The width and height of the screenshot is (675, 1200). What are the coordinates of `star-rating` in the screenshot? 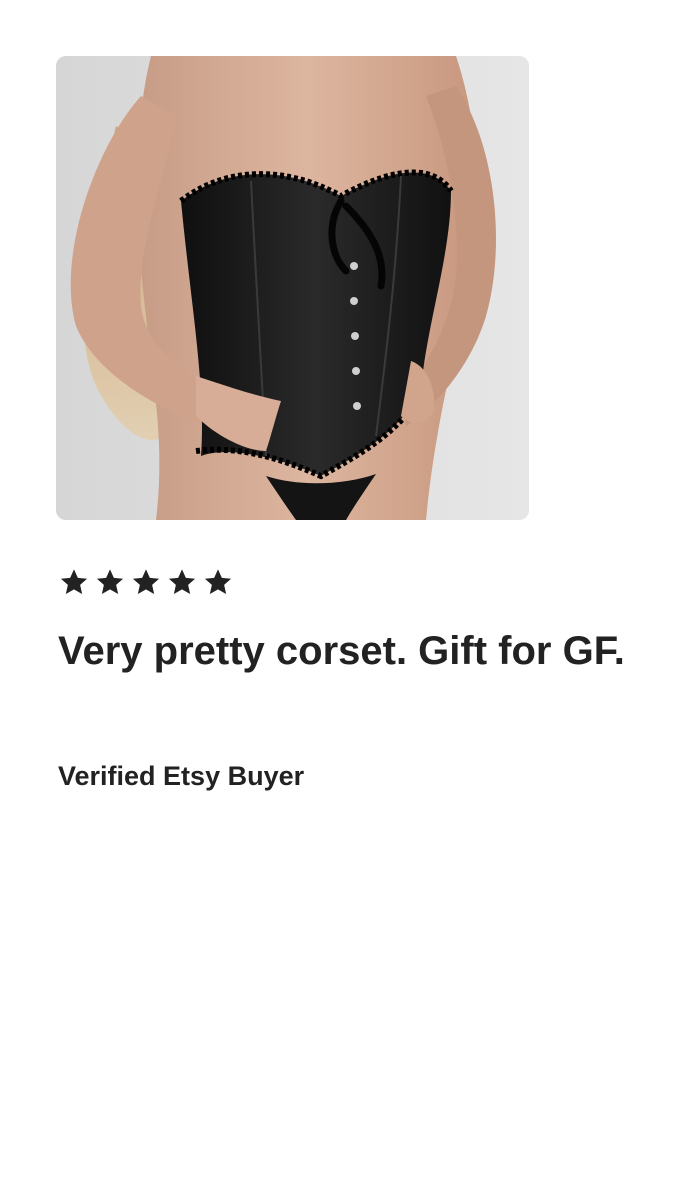 It's located at (146, 582).